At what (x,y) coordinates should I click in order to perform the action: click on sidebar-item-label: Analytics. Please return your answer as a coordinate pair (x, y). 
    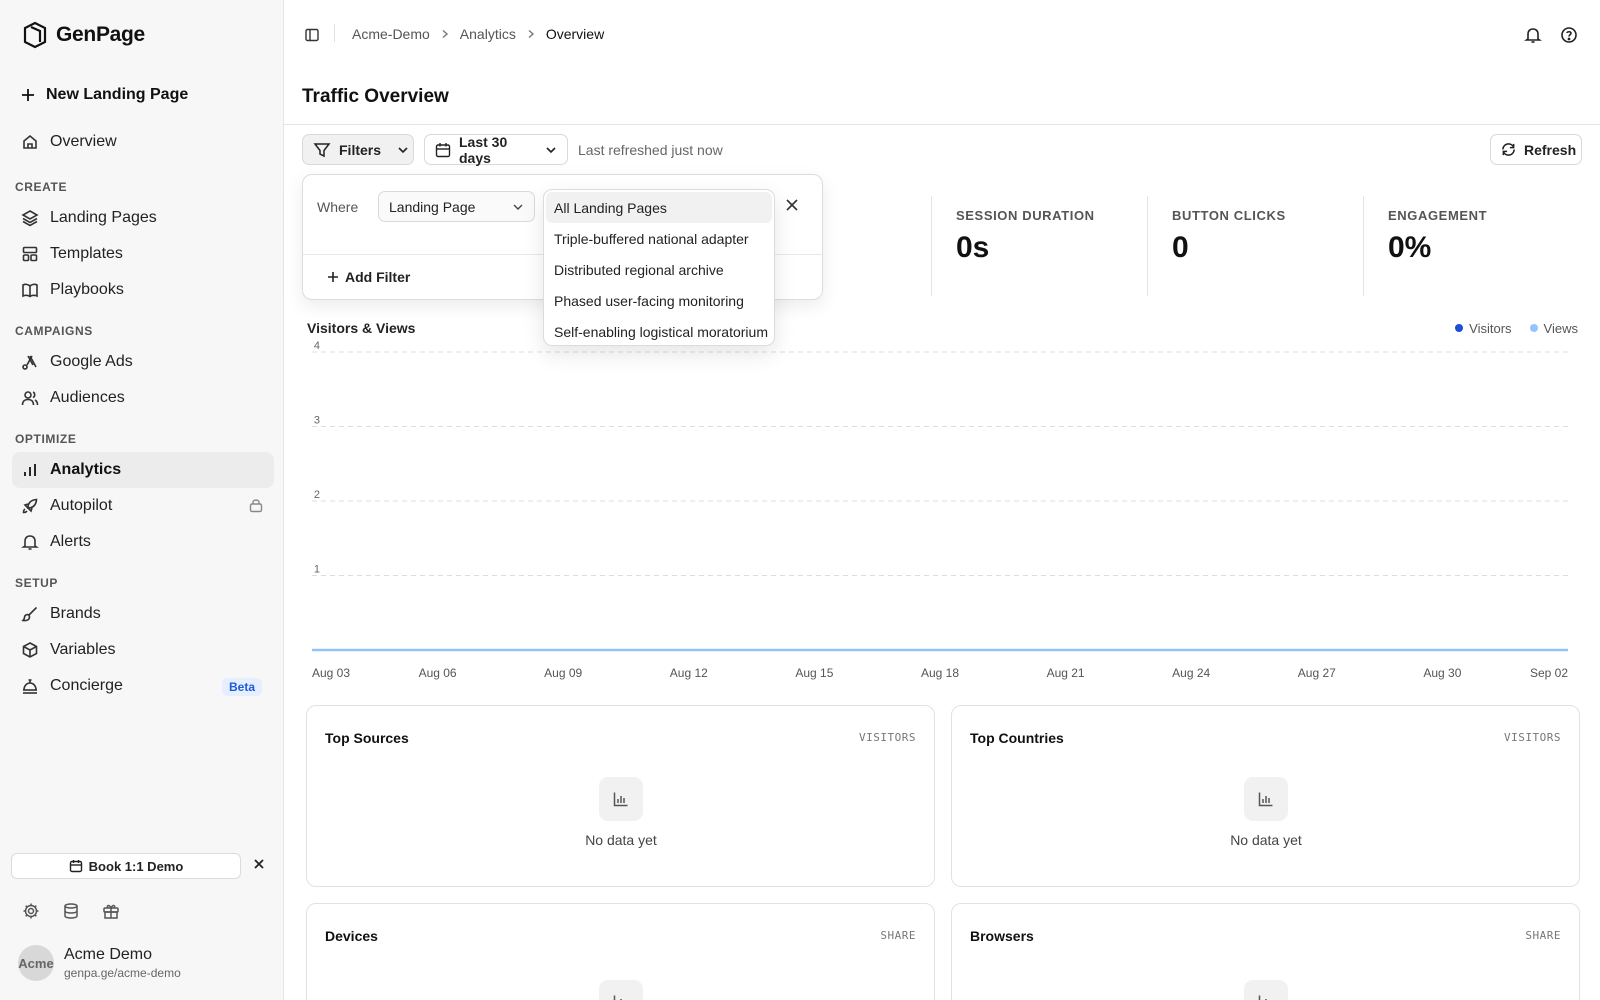
    Looking at the image, I should click on (86, 469).